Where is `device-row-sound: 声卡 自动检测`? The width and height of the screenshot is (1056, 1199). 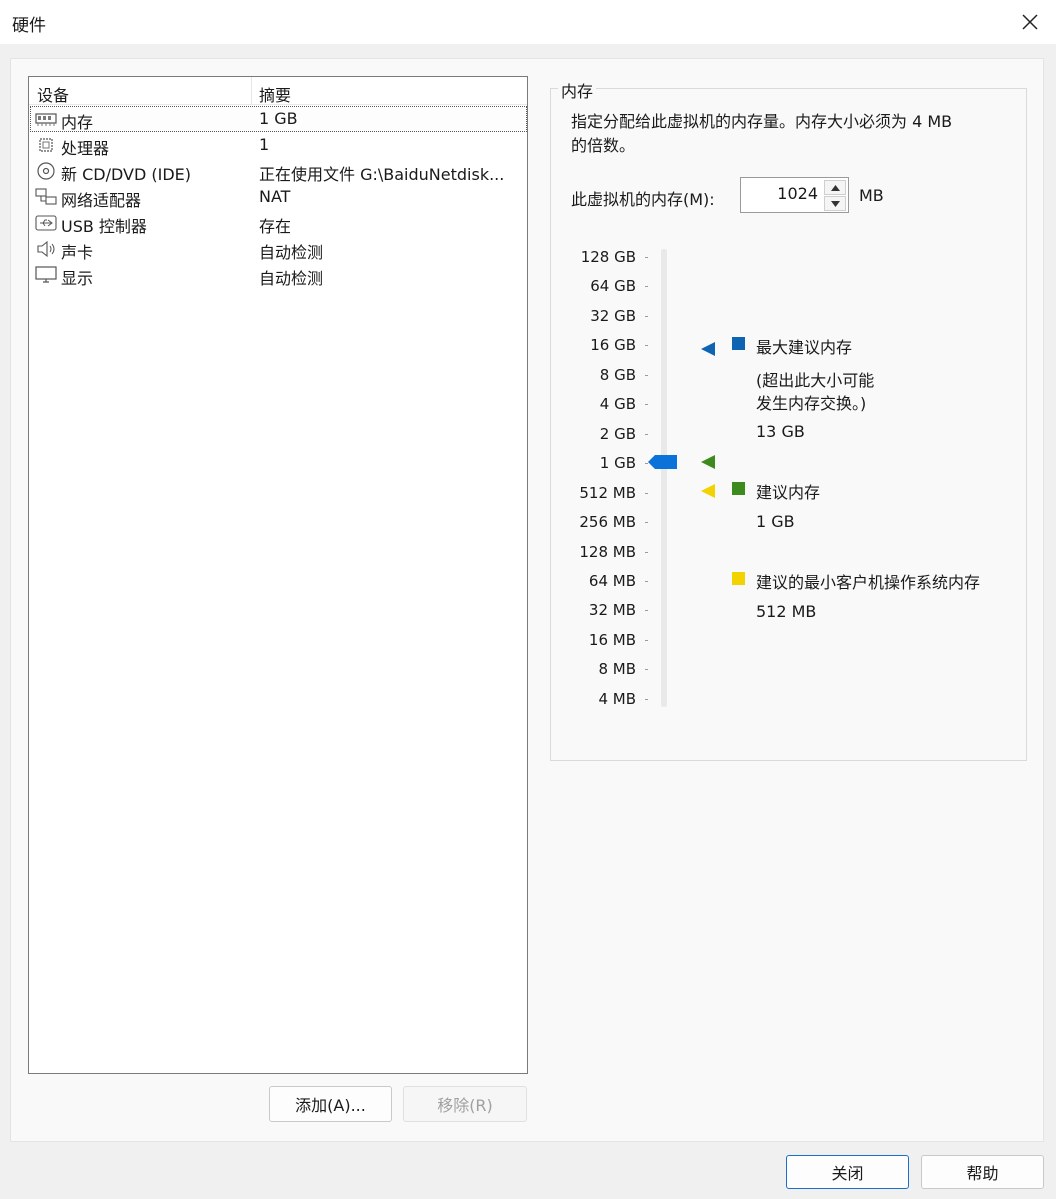
device-row-sound: 声卡 自动检测 is located at coordinates (278, 249).